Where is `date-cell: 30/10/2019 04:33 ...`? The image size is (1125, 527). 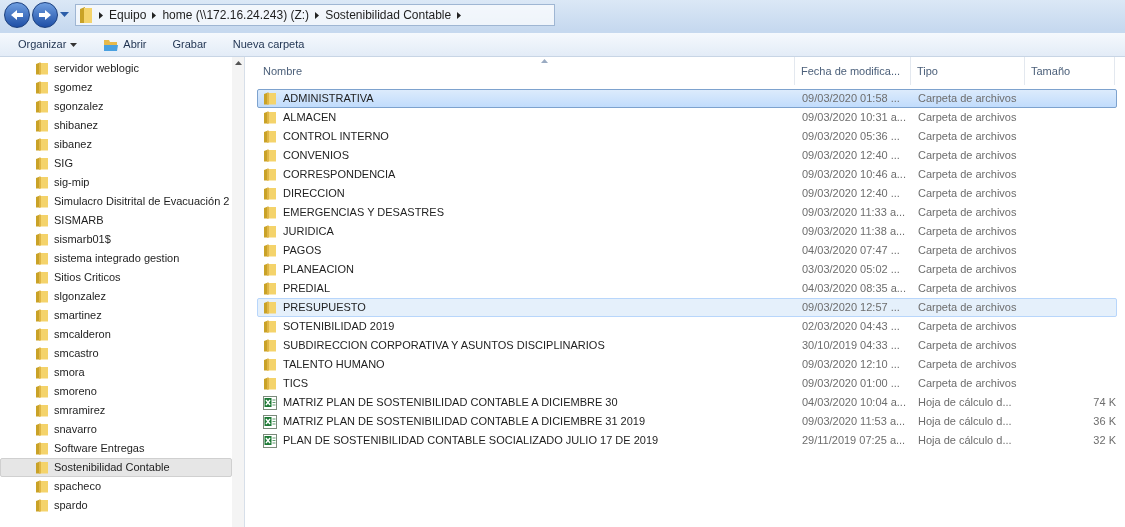 date-cell: 30/10/2019 04:33 ... is located at coordinates (851, 345).